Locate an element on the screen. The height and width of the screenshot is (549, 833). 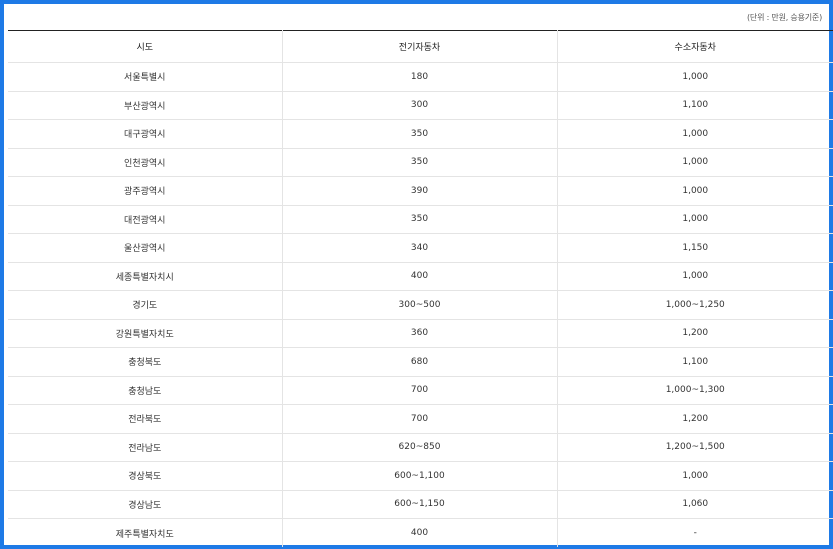
electric-vehicle-subsidy-cell: 620~850 is located at coordinates (420, 447).